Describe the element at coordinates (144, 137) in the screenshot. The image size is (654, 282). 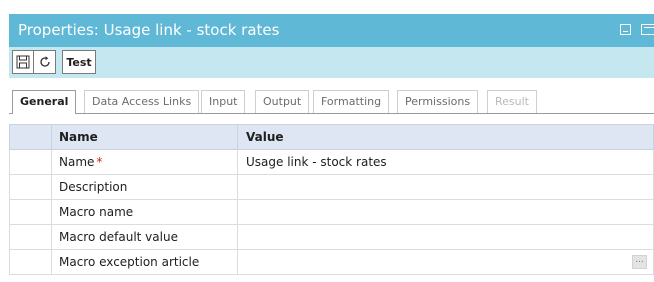
I see `name-column-header: Name` at that location.